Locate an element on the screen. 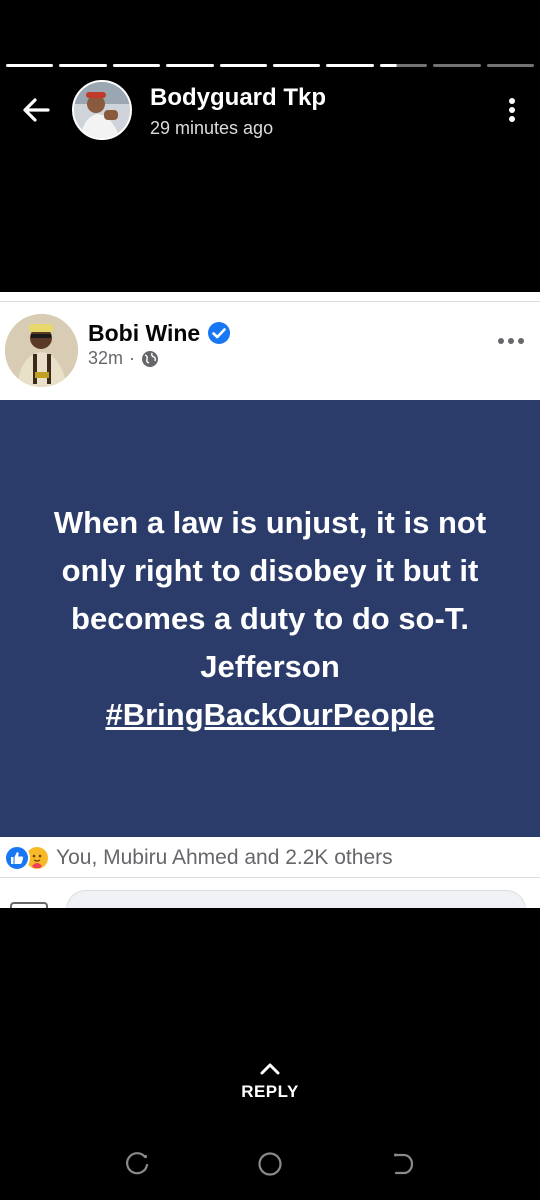 The image size is (540, 1200). reply-button: REPLY is located at coordinates (270, 1090).